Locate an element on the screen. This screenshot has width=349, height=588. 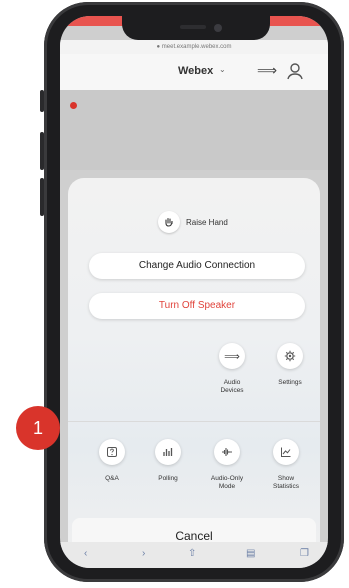
raise-hand-button: Raise Hand is located at coordinates (205, 222).